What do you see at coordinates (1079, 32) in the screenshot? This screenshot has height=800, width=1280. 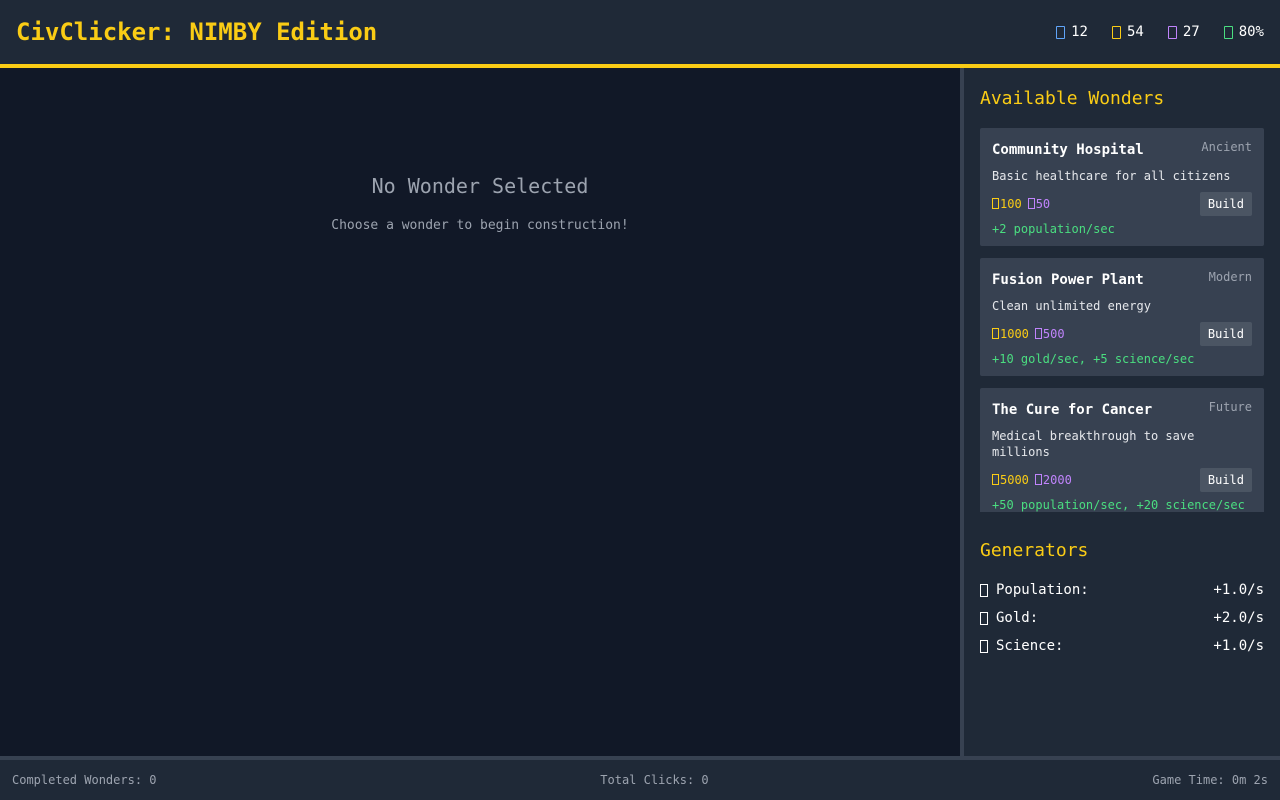 I see `population-value: 12` at bounding box center [1079, 32].